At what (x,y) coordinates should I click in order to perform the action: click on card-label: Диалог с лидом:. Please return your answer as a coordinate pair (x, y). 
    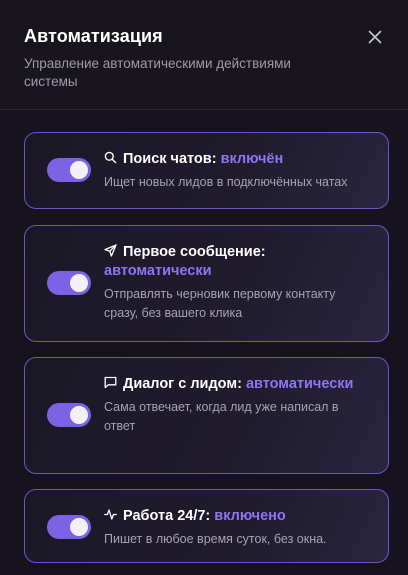
    Looking at the image, I should click on (182, 384).